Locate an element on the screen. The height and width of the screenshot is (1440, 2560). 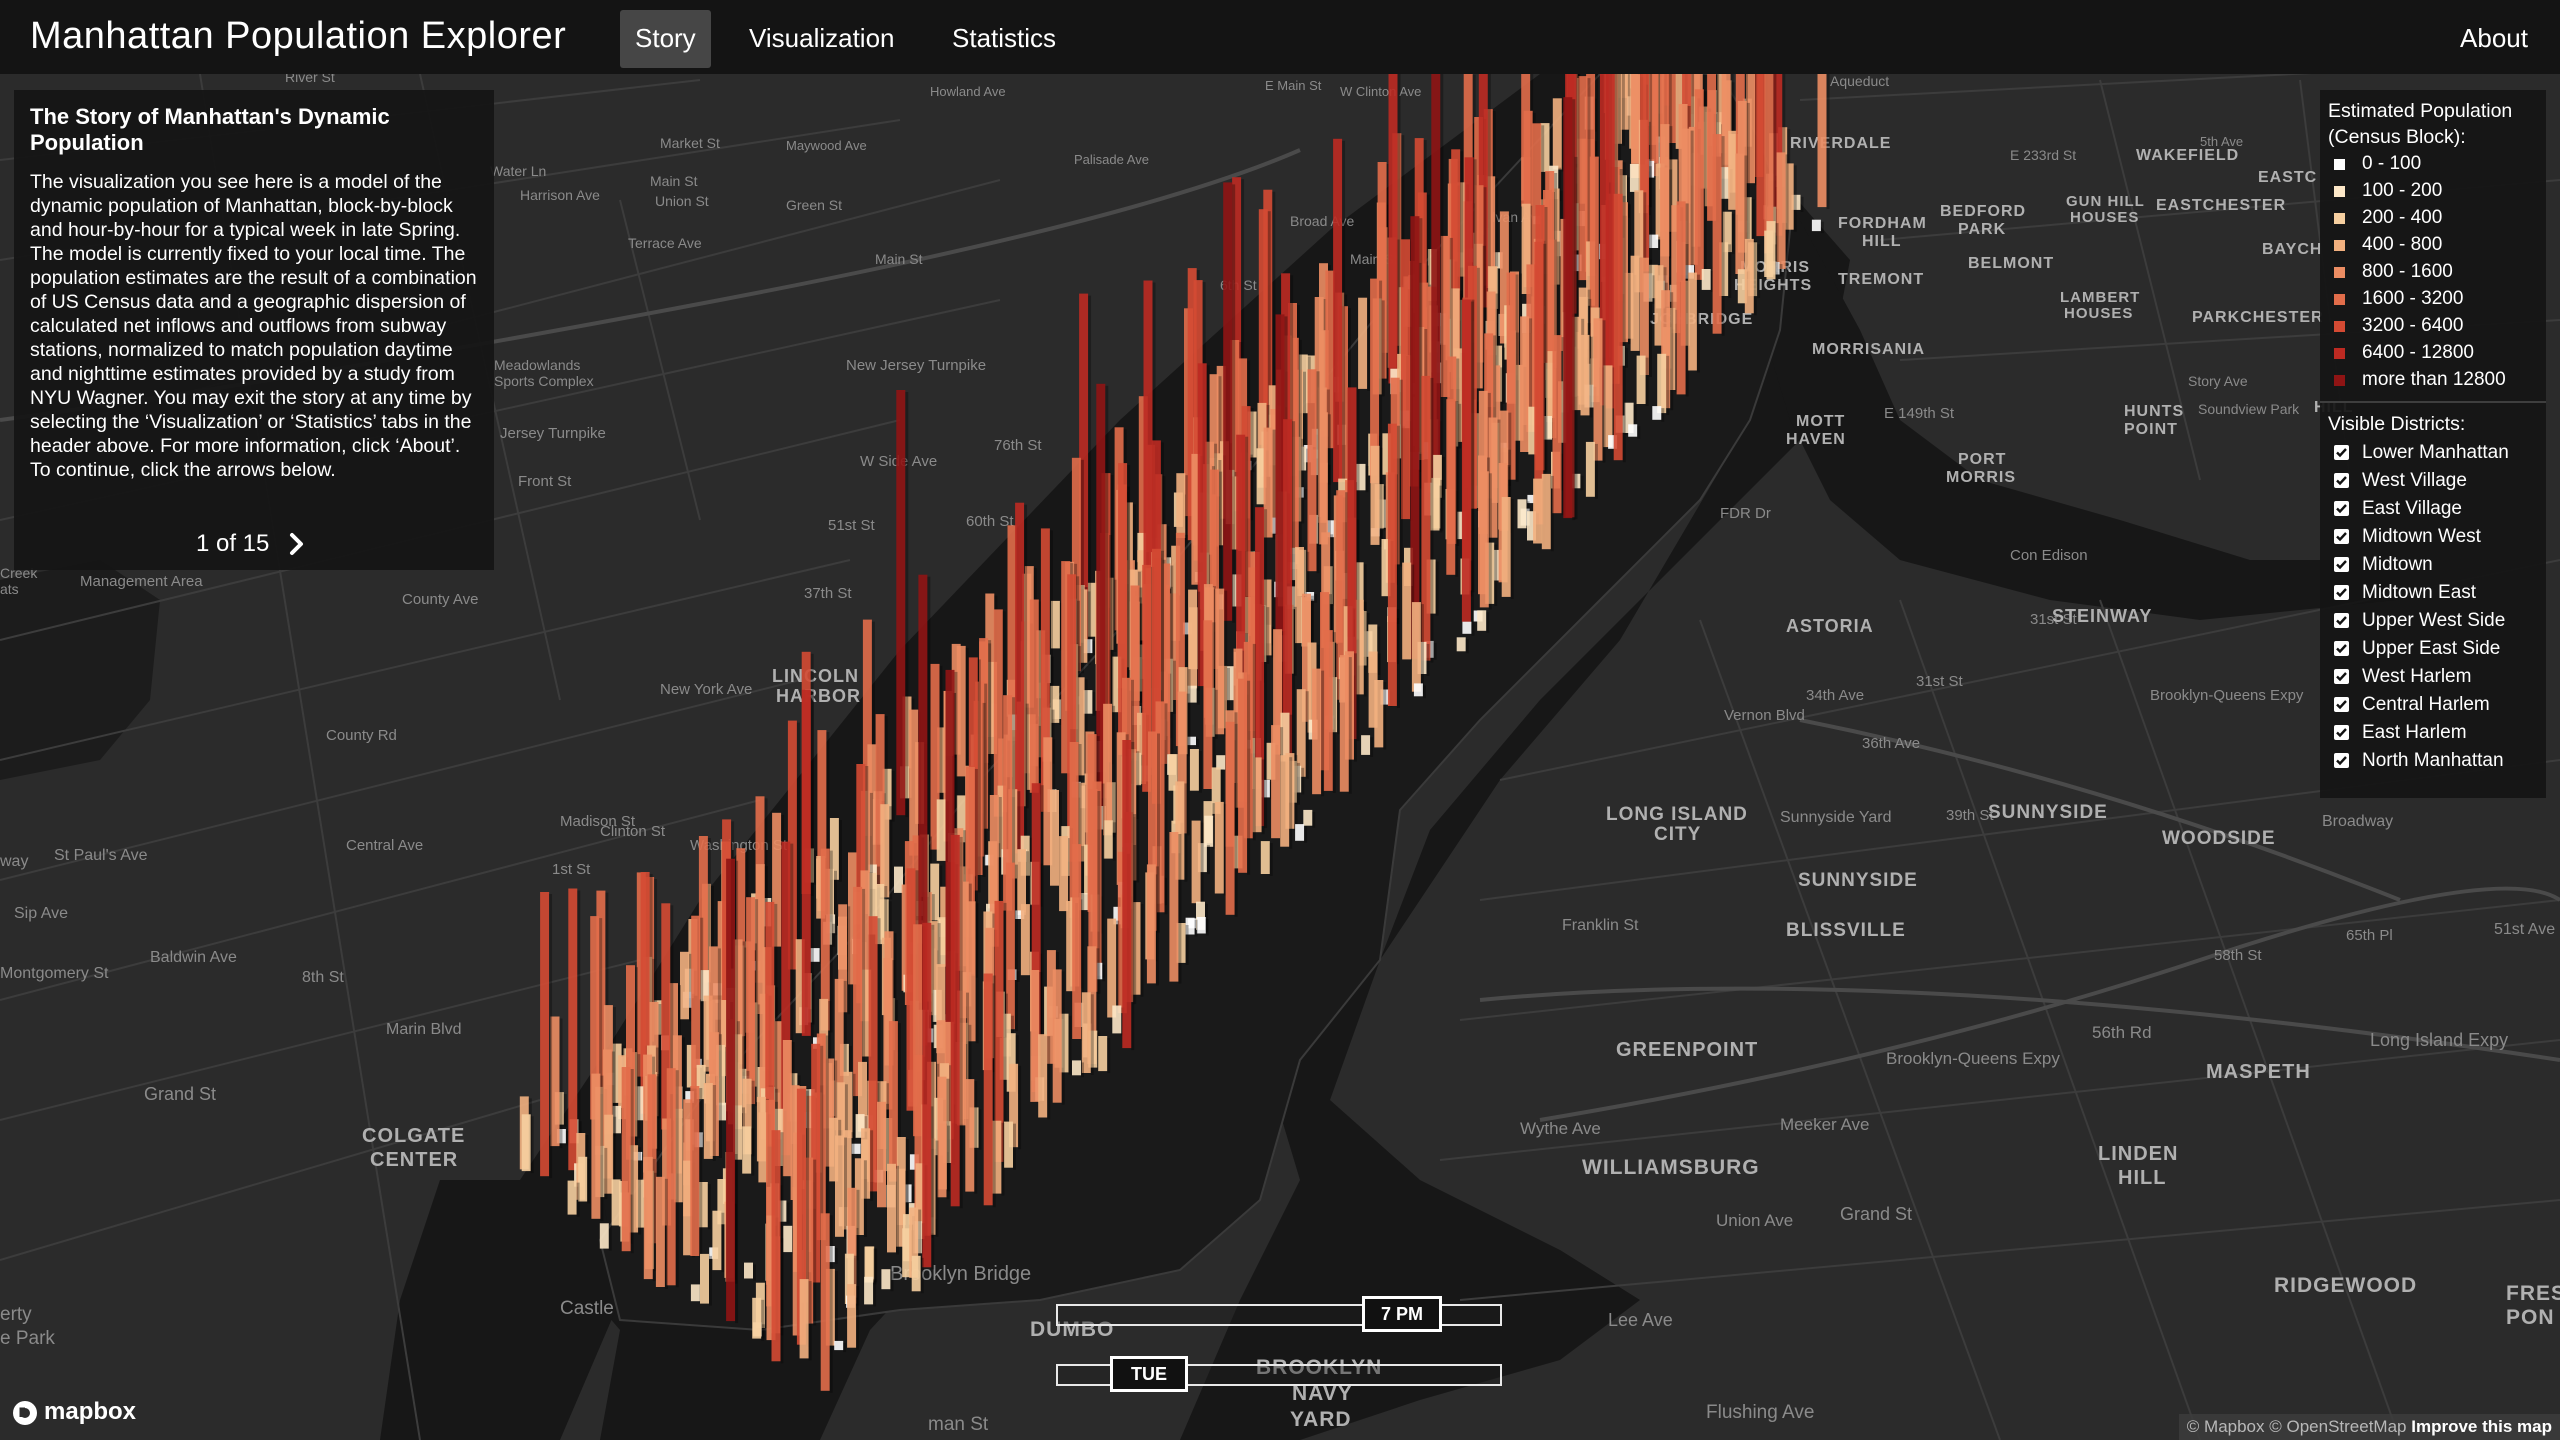
svg-text: BEDFORD is located at coordinates (1983, 211).